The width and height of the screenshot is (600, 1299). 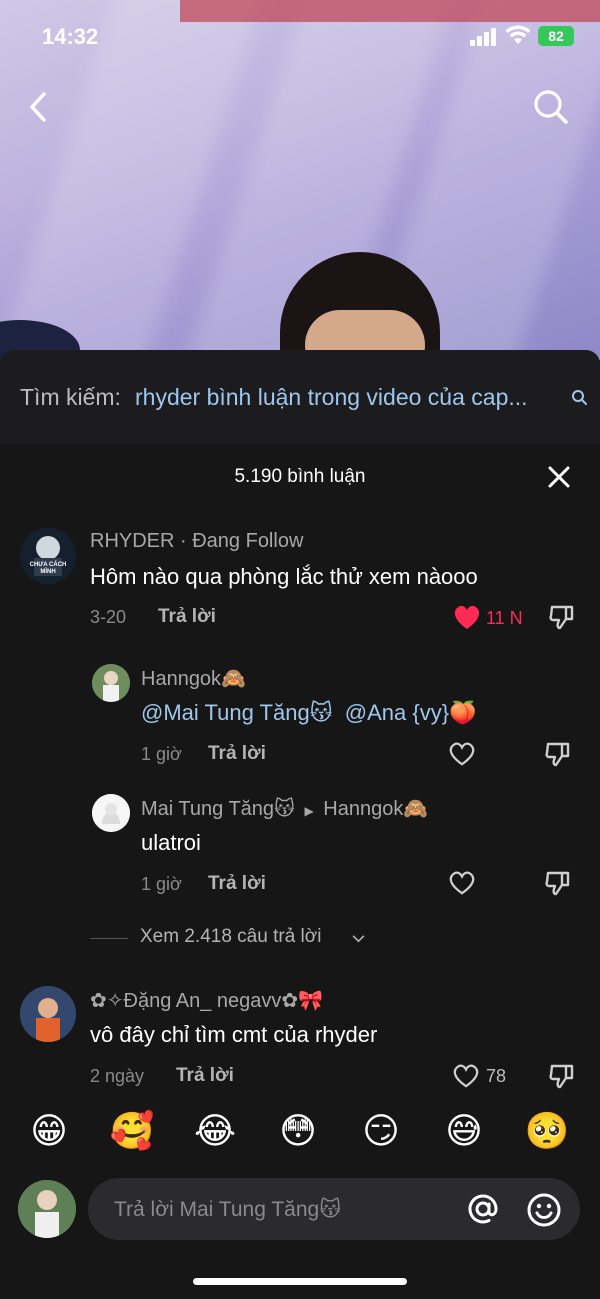 What do you see at coordinates (547, 1131) in the screenshot?
I see `emoji-pleading: 🥺` at bounding box center [547, 1131].